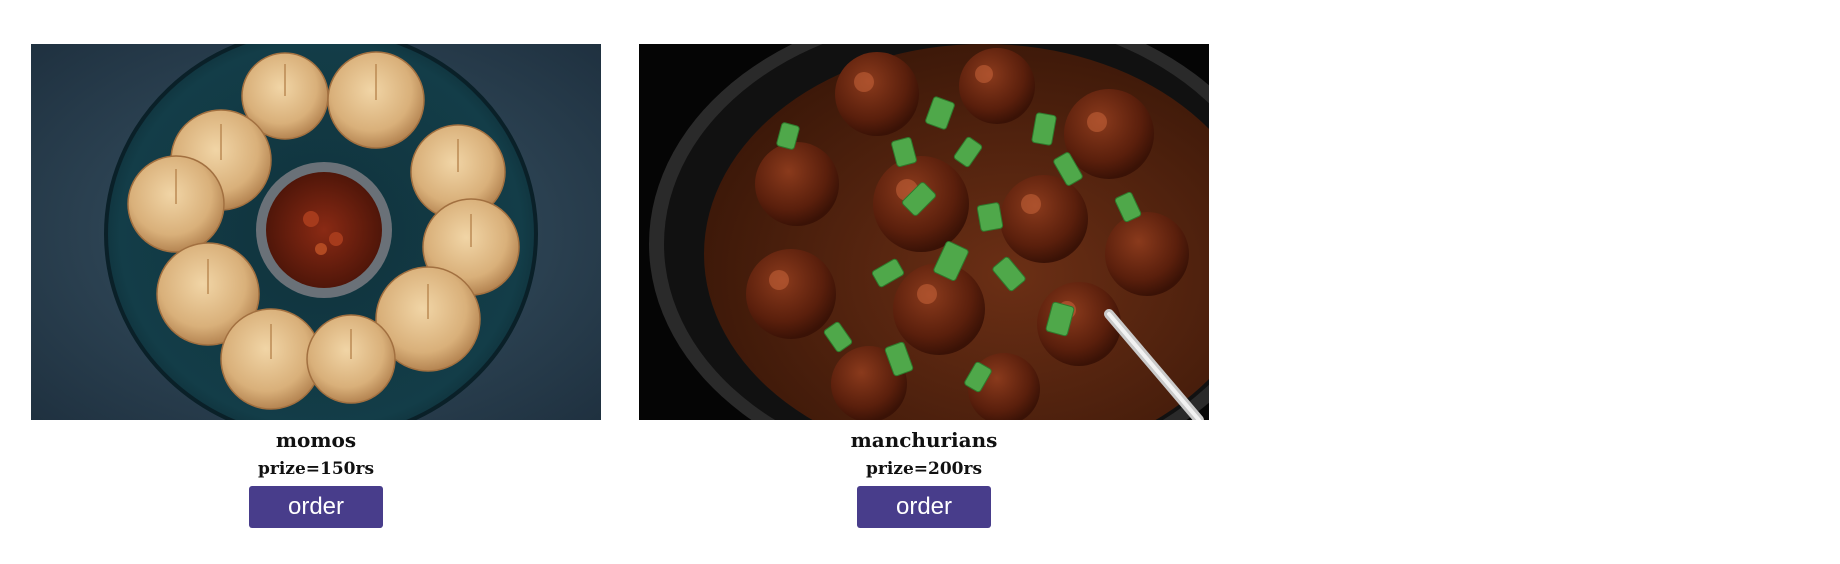 This screenshot has width=1840, height=564. I want to click on item-price: prize=150rs, so click(316, 469).